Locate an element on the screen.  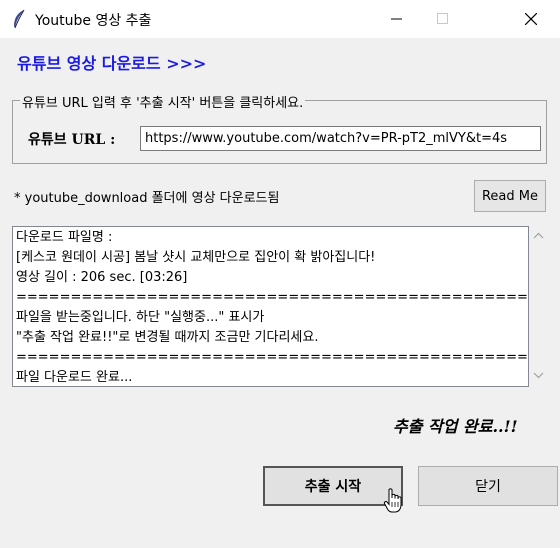
maximize-icon is located at coordinates (442, 18).